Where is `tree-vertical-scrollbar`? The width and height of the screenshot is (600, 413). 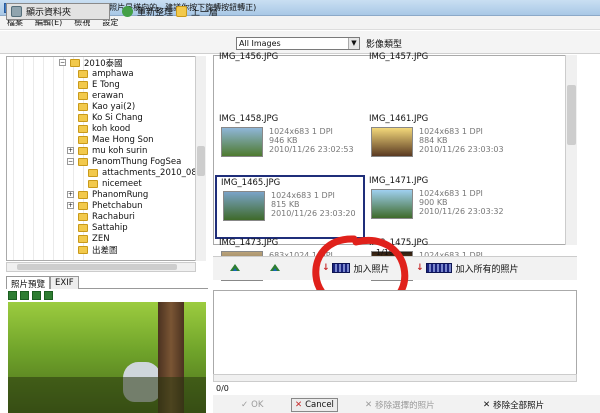
tree-vertical-scrollbar is located at coordinates (200, 158).